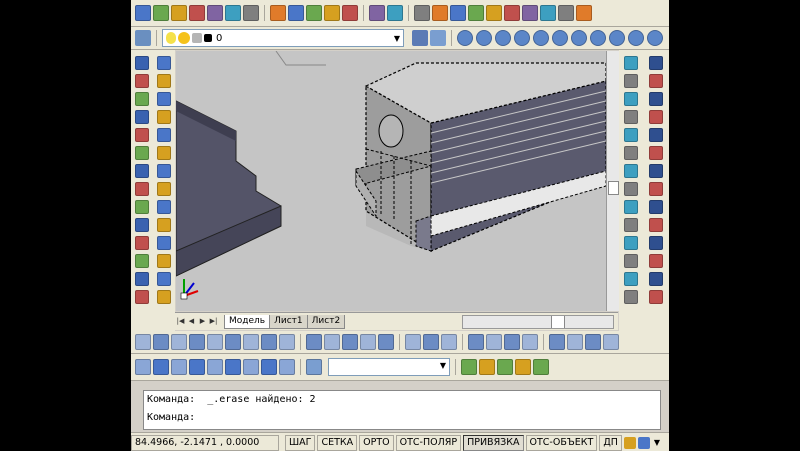 This screenshot has height=451, width=800. Describe the element at coordinates (142, 261) in the screenshot. I see `insert-block-icon` at that location.